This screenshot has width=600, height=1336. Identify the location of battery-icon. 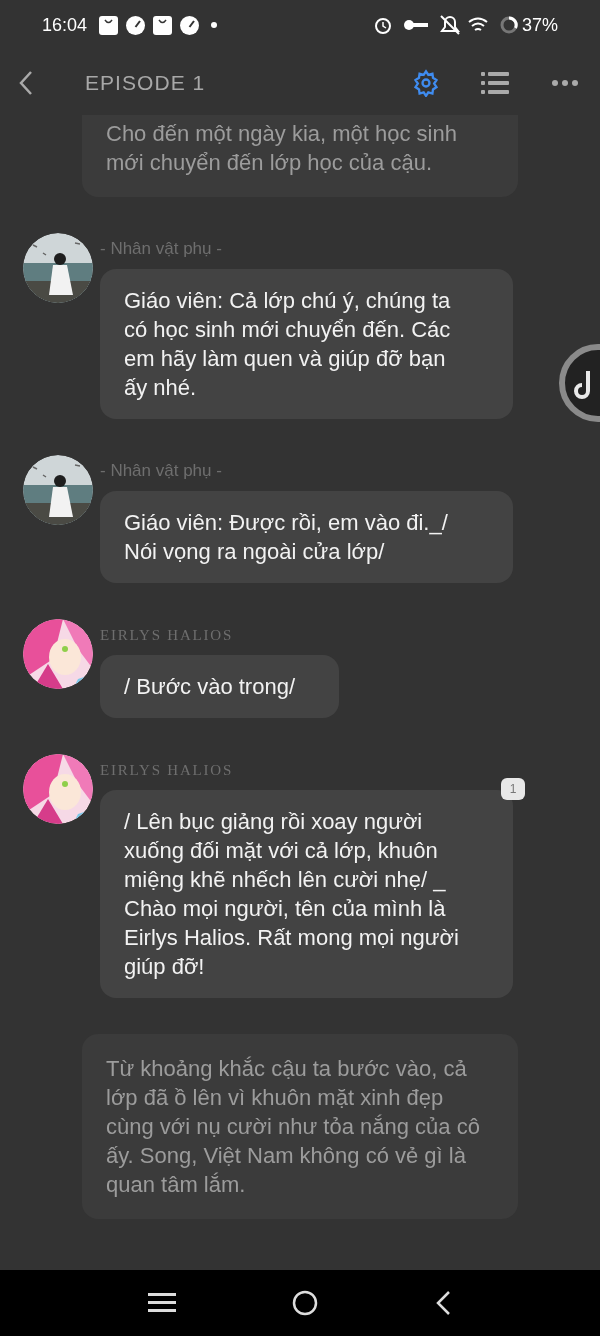
(508, 25).